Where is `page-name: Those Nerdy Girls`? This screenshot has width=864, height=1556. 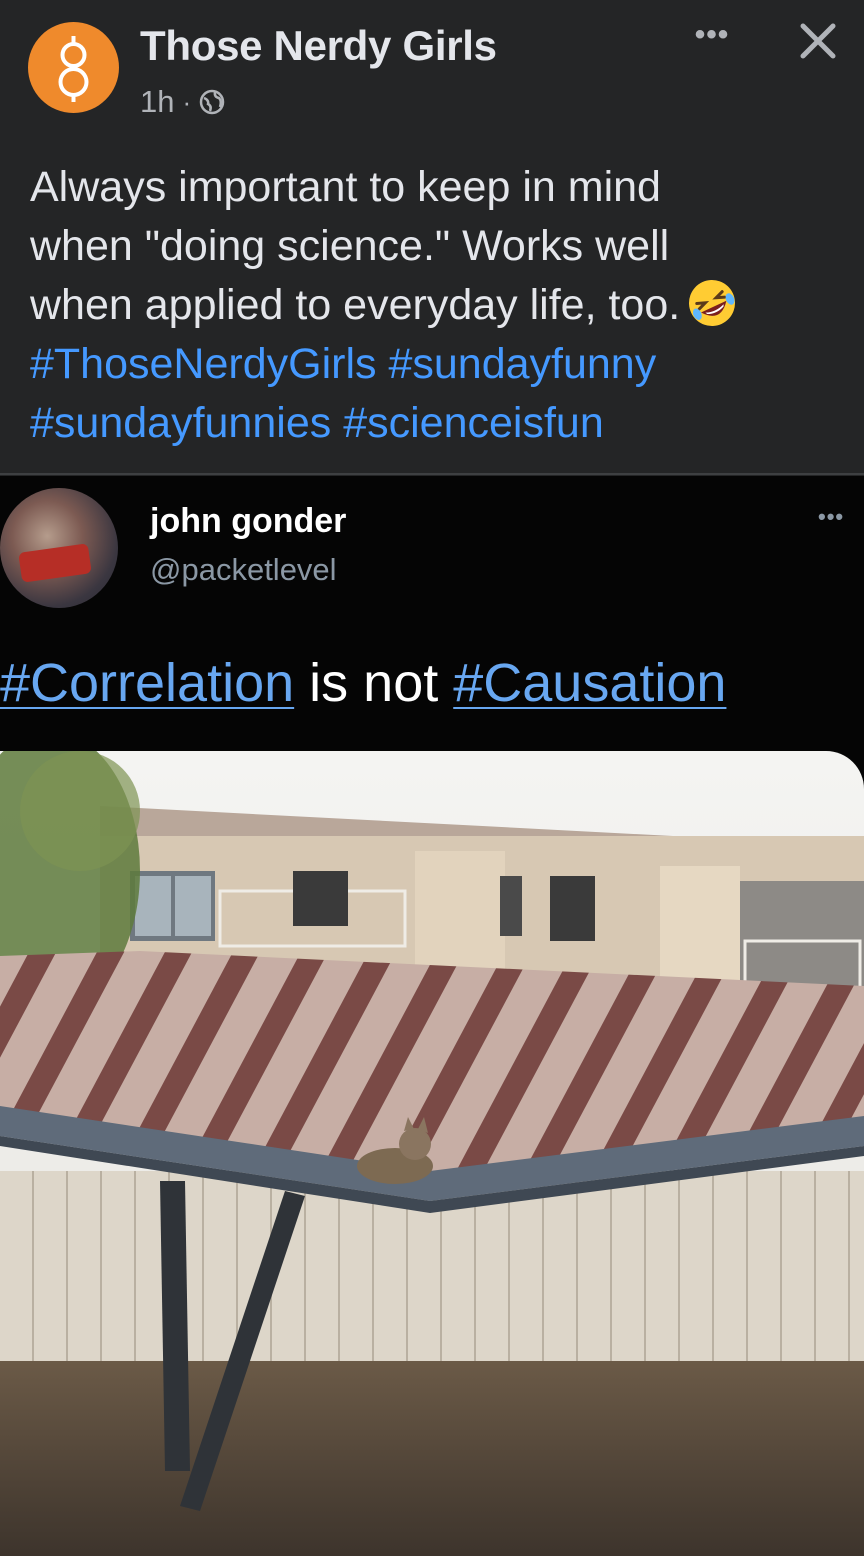 page-name: Those Nerdy Girls is located at coordinates (318, 46).